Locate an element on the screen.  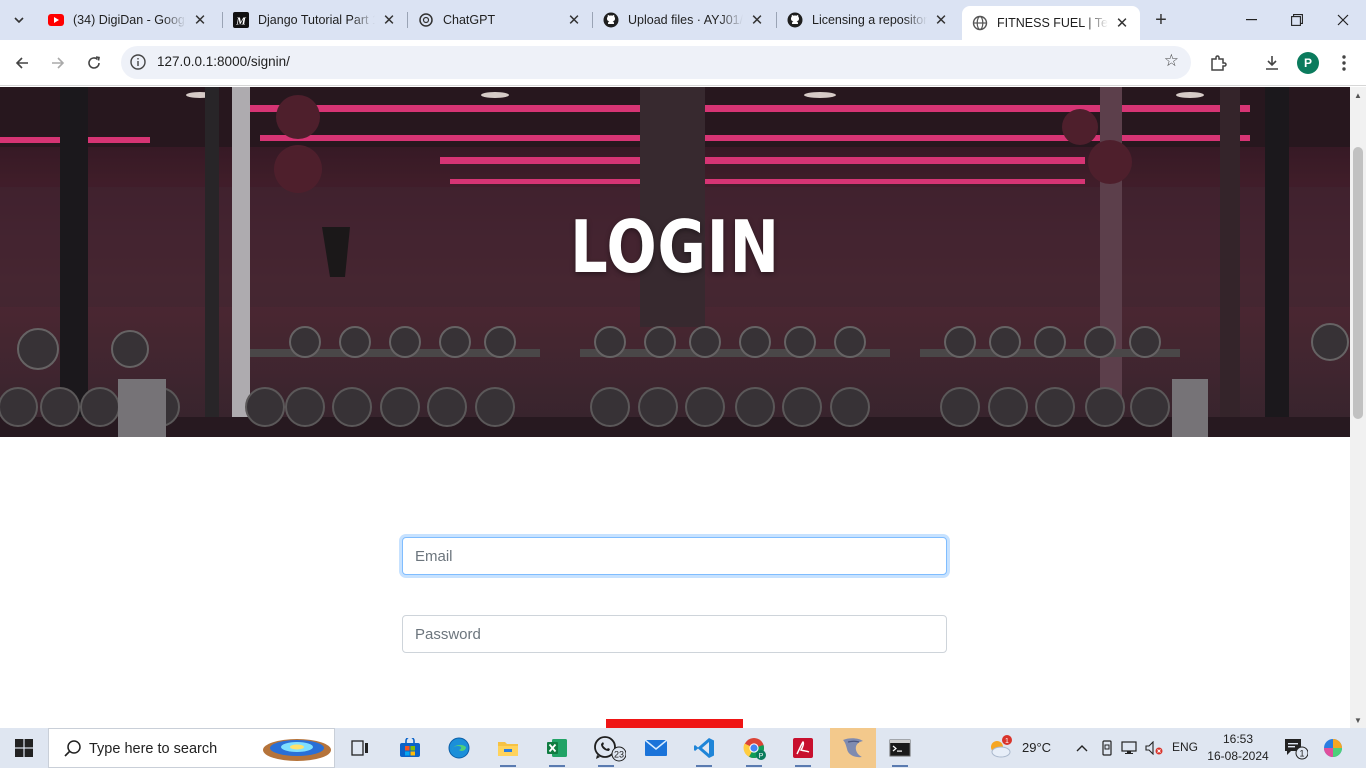
system-clock: 16:53 16-08-2024 is located at coordinates (1238, 748).